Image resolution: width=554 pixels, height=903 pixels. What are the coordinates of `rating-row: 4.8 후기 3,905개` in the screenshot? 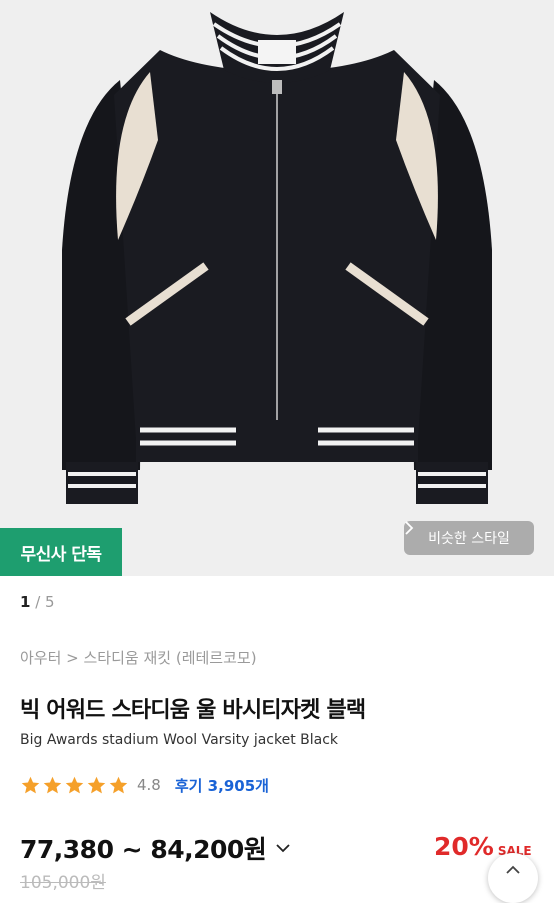 It's located at (144, 785).